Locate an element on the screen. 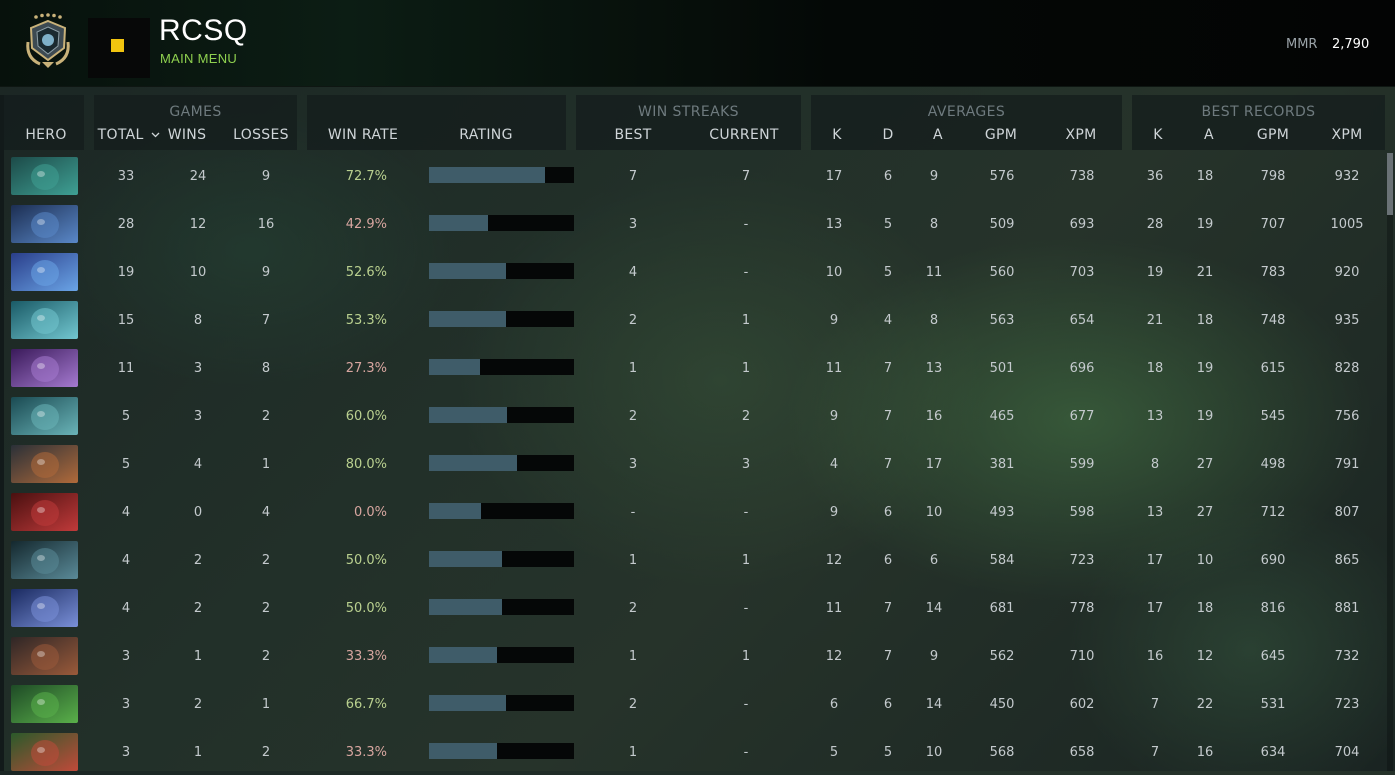 The height and width of the screenshot is (775, 1395). col-best-gpm: GPM is located at coordinates (1273, 135).